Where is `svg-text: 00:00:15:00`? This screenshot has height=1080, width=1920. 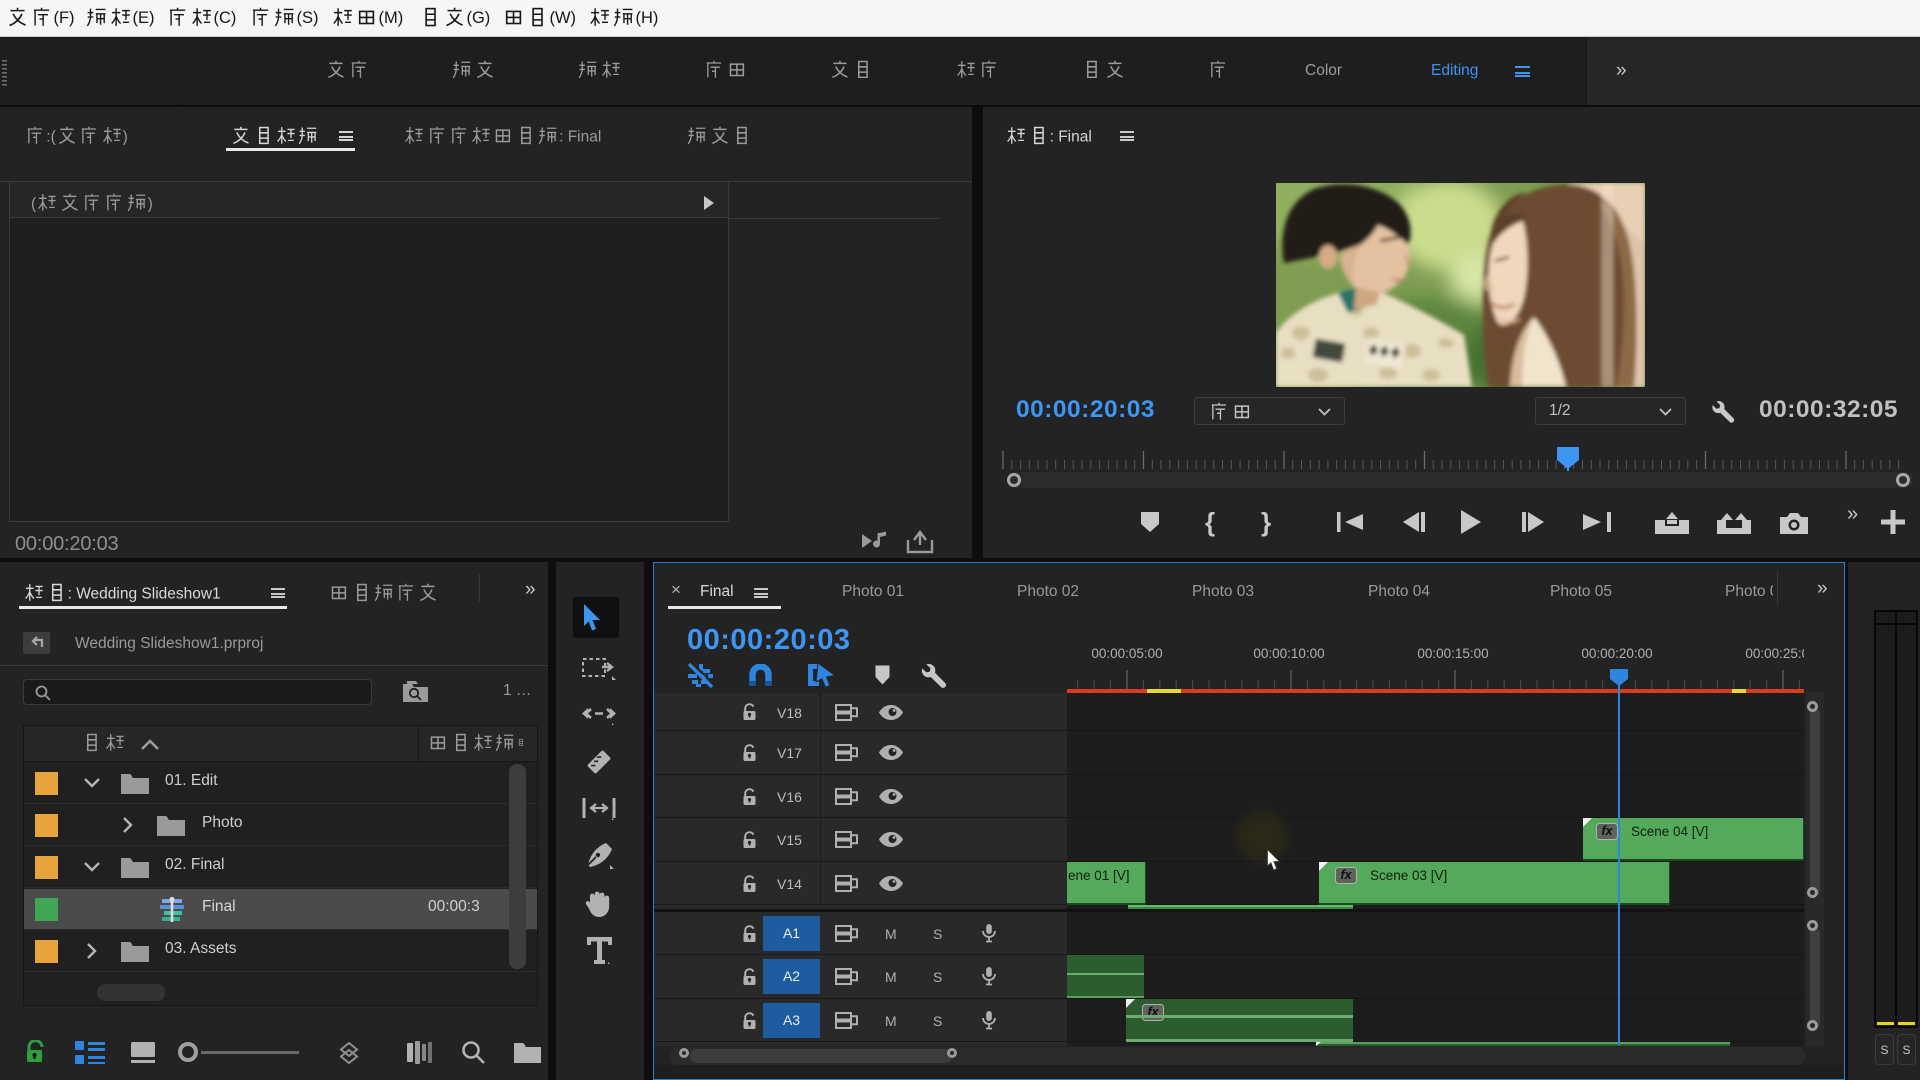
svg-text: 00:00:15:00 is located at coordinates (1452, 653).